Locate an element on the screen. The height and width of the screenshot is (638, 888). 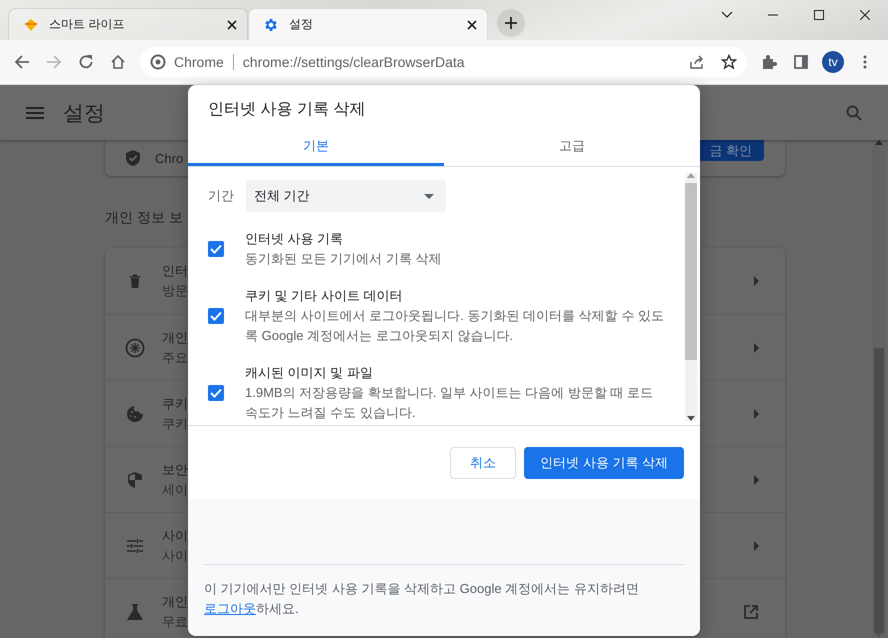
page-title: 설정 is located at coordinates (84, 113).